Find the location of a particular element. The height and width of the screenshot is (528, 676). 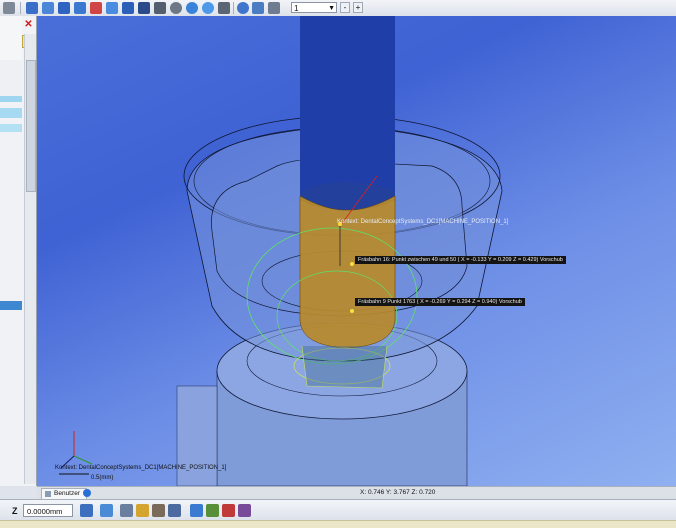

select-icon is located at coordinates (106, 510).